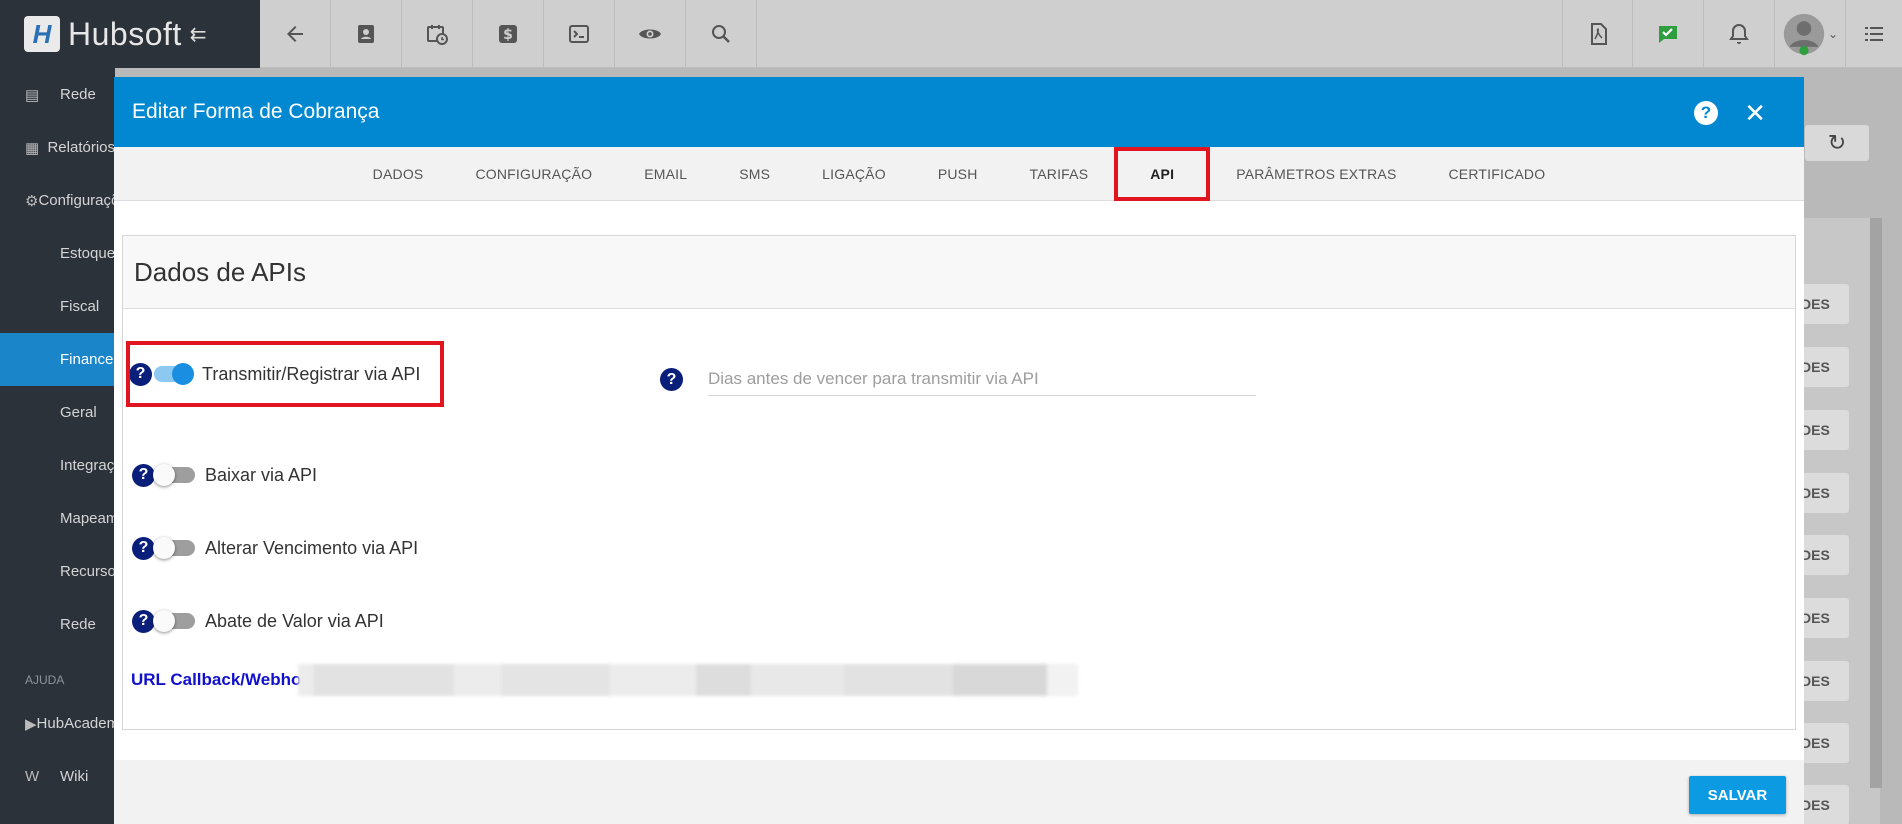 The width and height of the screenshot is (1902, 824). Describe the element at coordinates (721, 34) in the screenshot. I see `search-icon` at that location.